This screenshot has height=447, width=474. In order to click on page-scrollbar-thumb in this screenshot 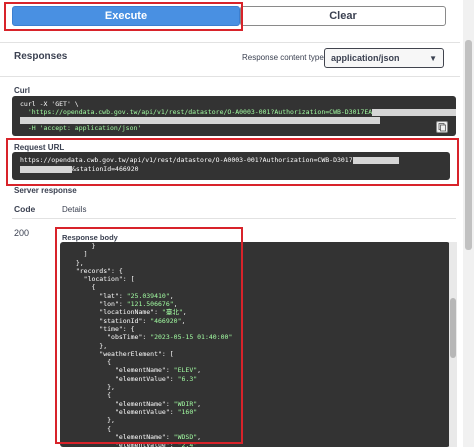, I will do `click(468, 145)`.